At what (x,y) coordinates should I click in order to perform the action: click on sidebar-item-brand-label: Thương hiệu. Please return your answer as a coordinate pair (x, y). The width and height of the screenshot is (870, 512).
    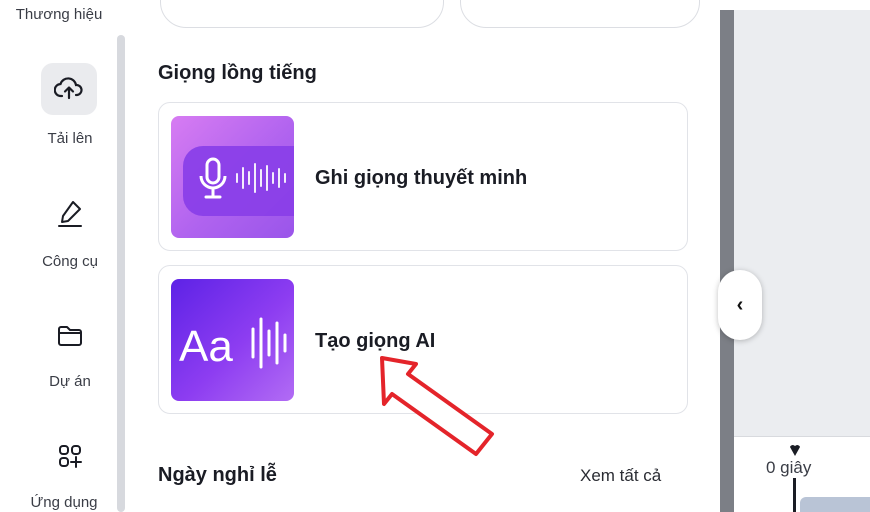
    Looking at the image, I should click on (59, 14).